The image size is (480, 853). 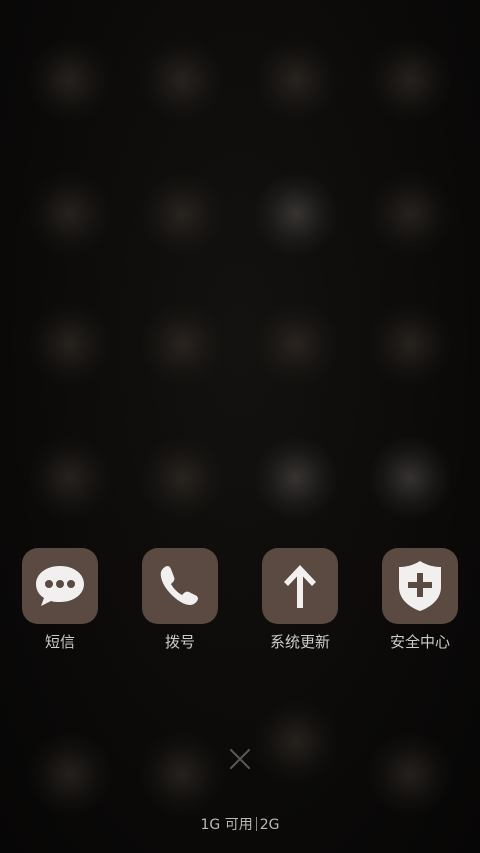 I want to click on dialer-tile, so click(x=180, y=586).